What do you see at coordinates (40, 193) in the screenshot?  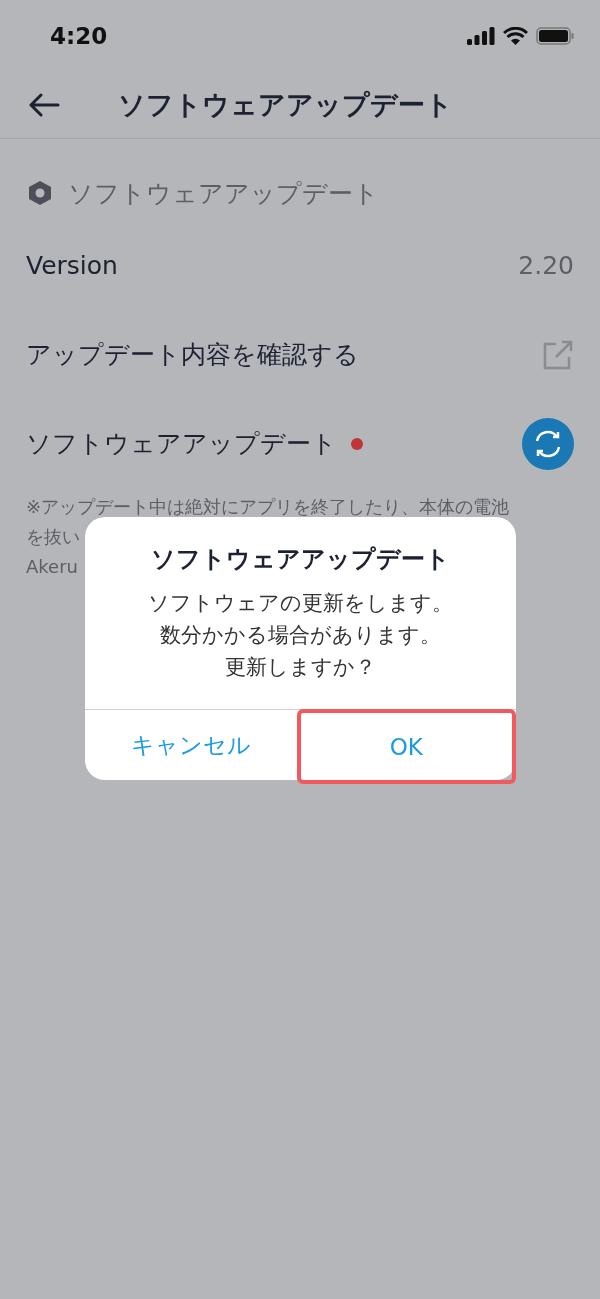 I see `hexagon-nut-icon` at bounding box center [40, 193].